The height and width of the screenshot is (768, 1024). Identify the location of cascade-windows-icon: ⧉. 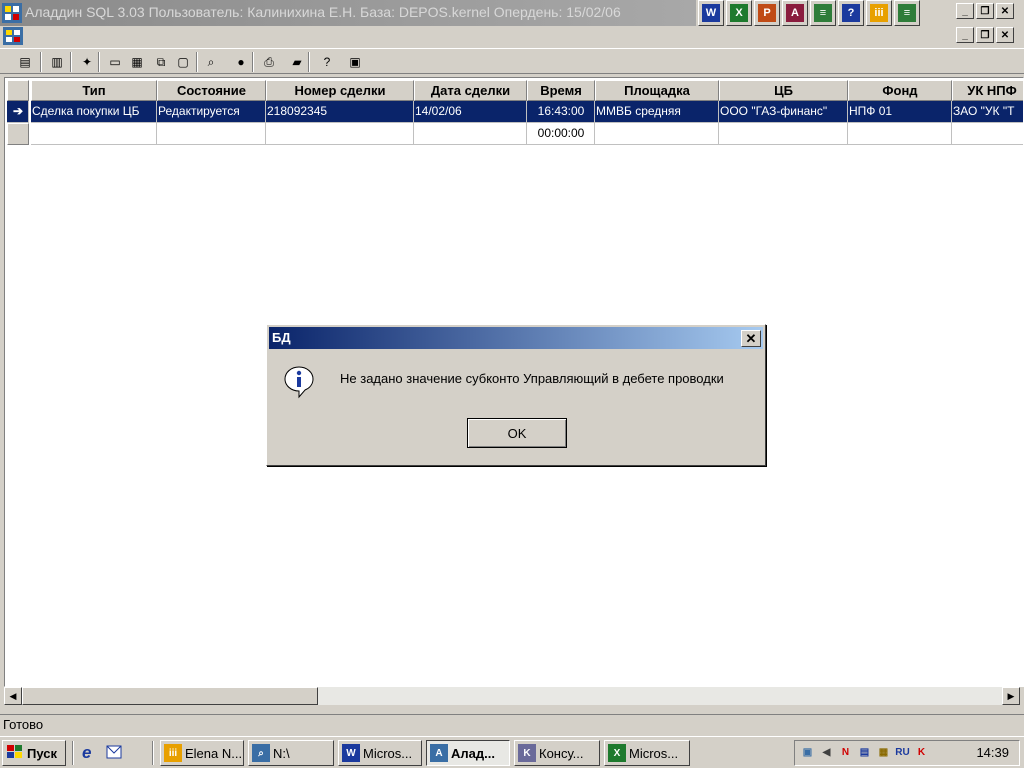
(161, 62).